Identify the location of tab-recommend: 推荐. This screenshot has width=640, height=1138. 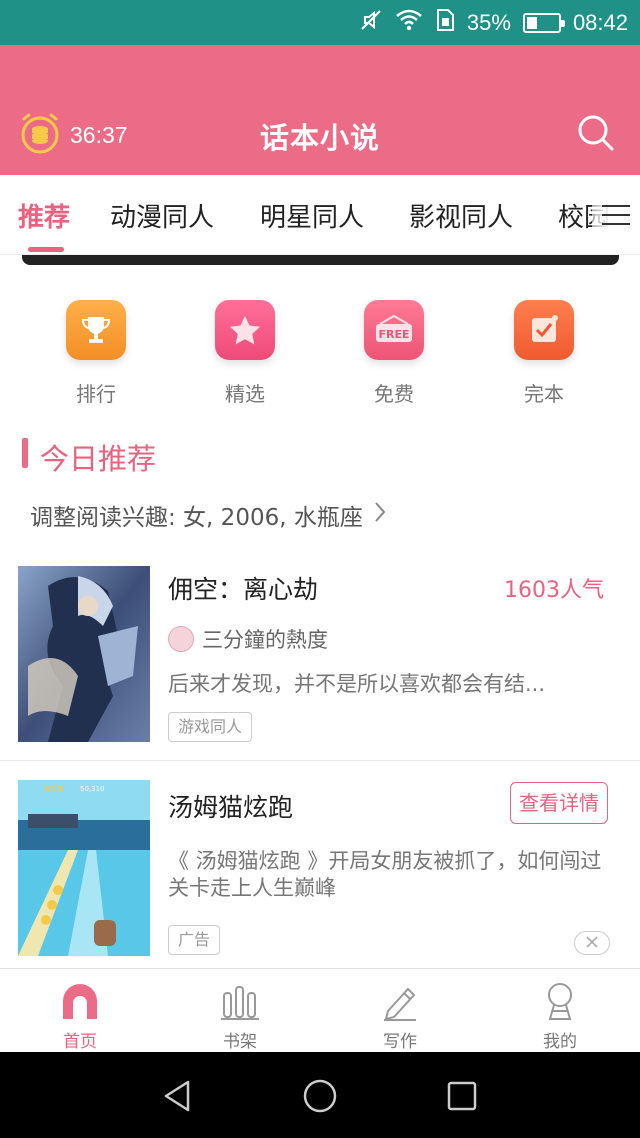
(44, 215).